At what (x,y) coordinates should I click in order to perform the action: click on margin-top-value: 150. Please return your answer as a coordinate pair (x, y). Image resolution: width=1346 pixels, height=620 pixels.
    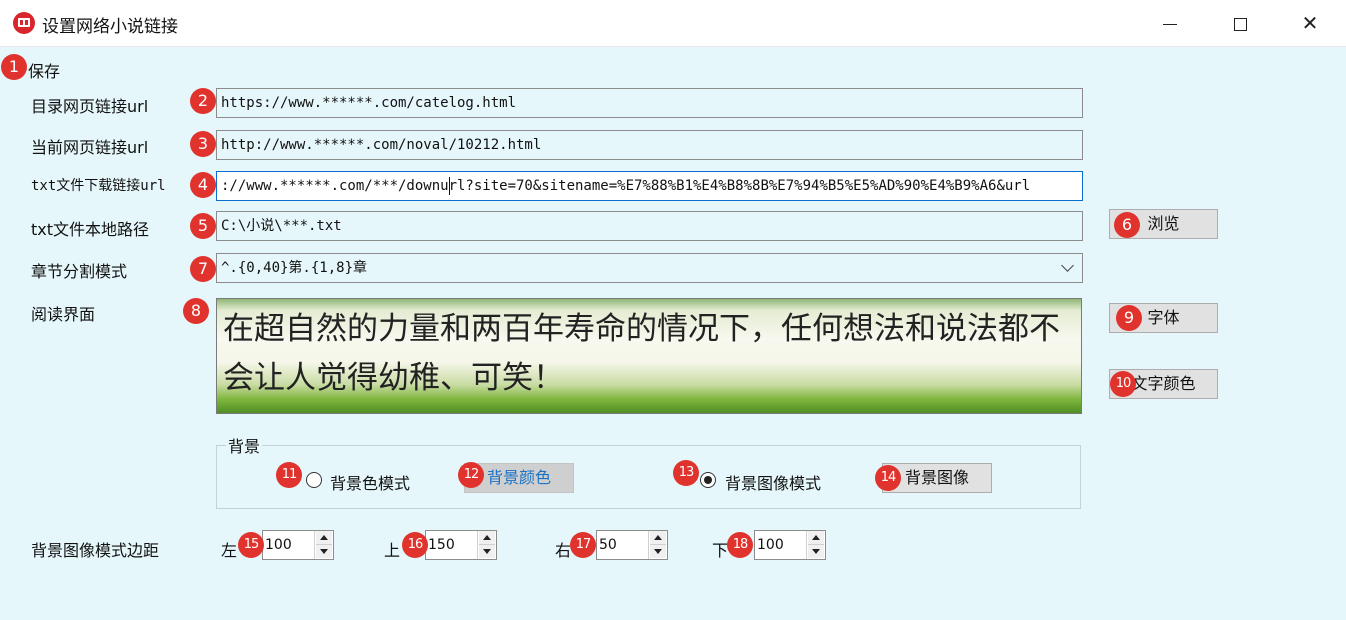
    Looking at the image, I should click on (441, 545).